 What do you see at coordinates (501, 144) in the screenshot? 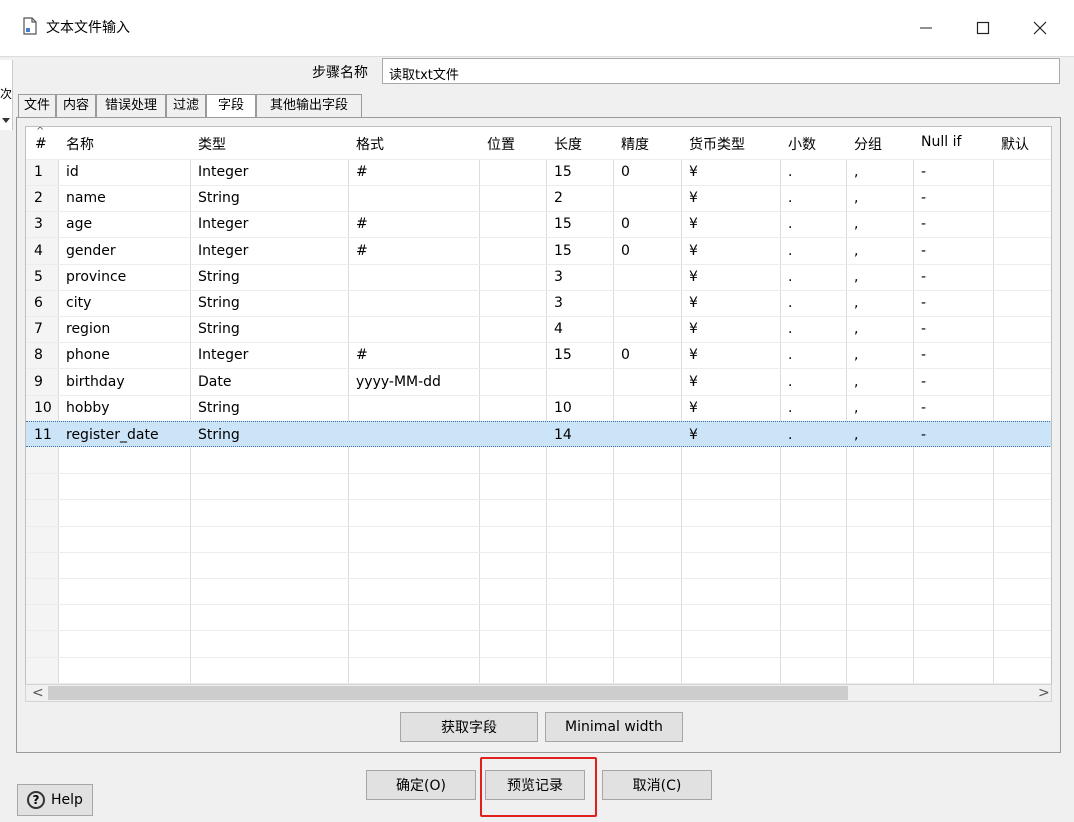
I see `column-header-position: 位置` at bounding box center [501, 144].